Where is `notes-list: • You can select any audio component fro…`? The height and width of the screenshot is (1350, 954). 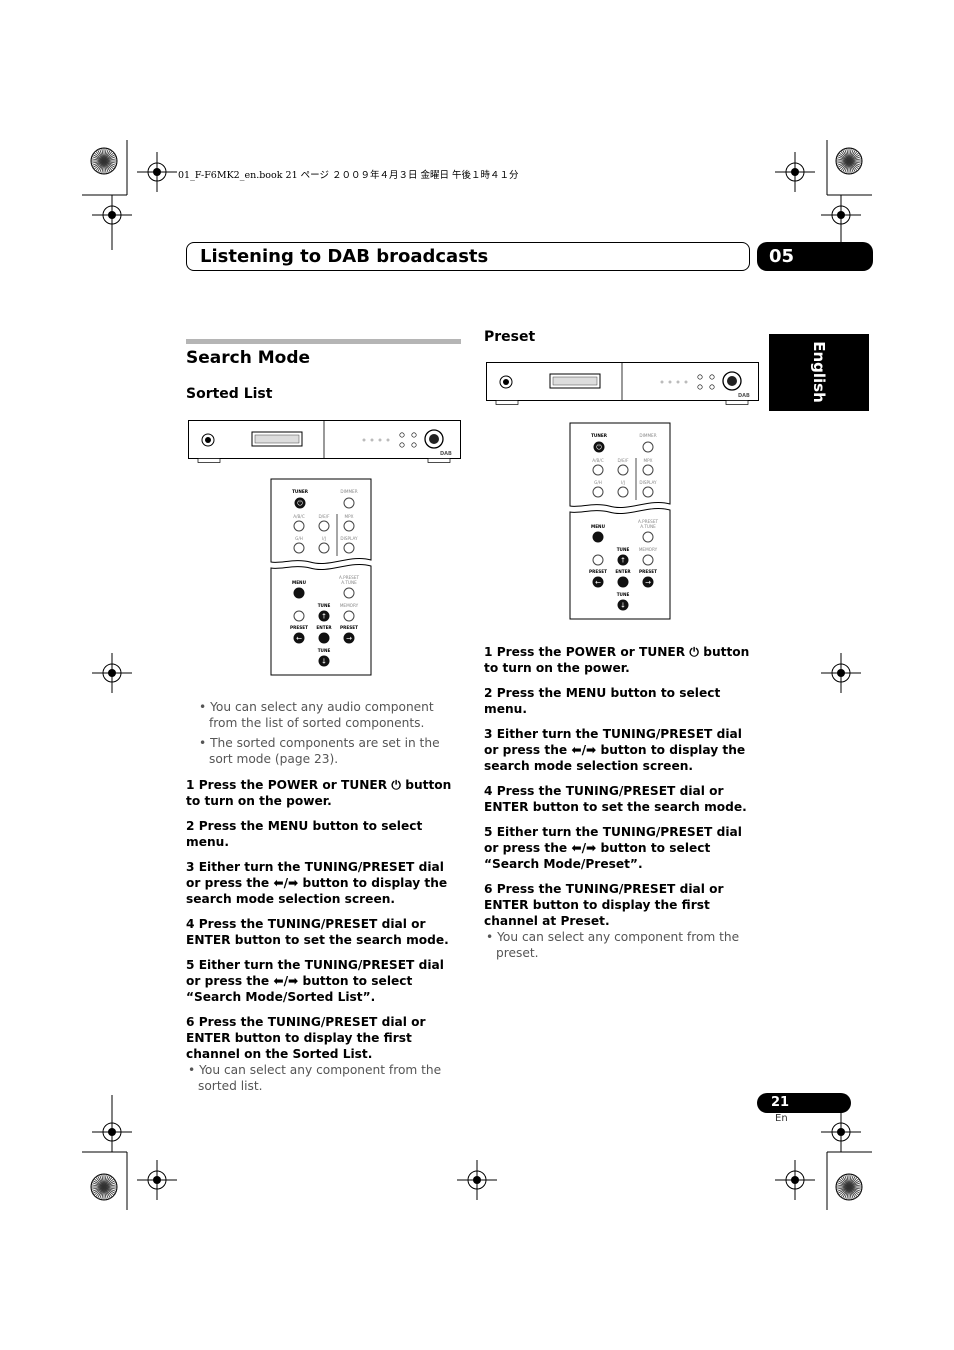 notes-list: • You can select any audio component fro… is located at coordinates (329, 735).